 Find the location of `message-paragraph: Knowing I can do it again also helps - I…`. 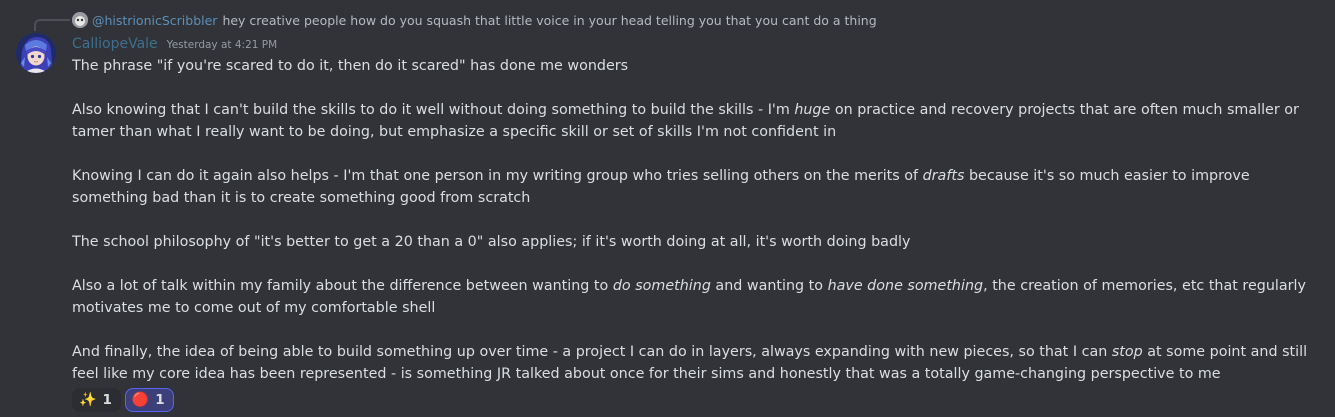

message-paragraph: Knowing I can do it again also helps - I… is located at coordinates (694, 187).